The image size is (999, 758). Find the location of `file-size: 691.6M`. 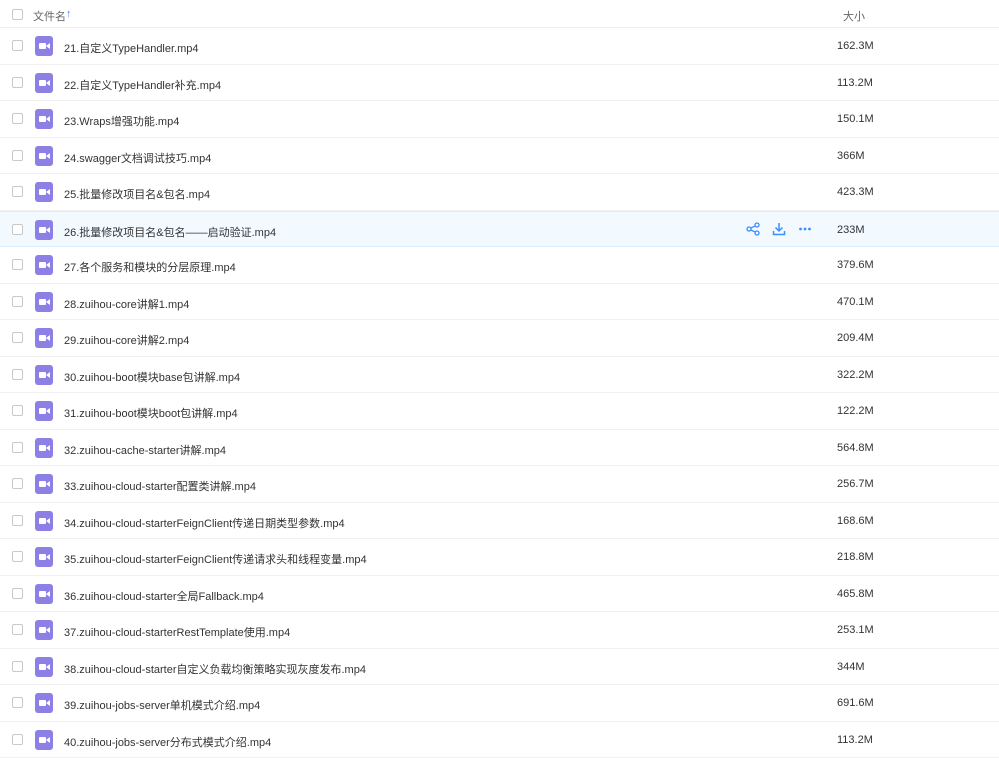

file-size: 691.6M is located at coordinates (855, 703).